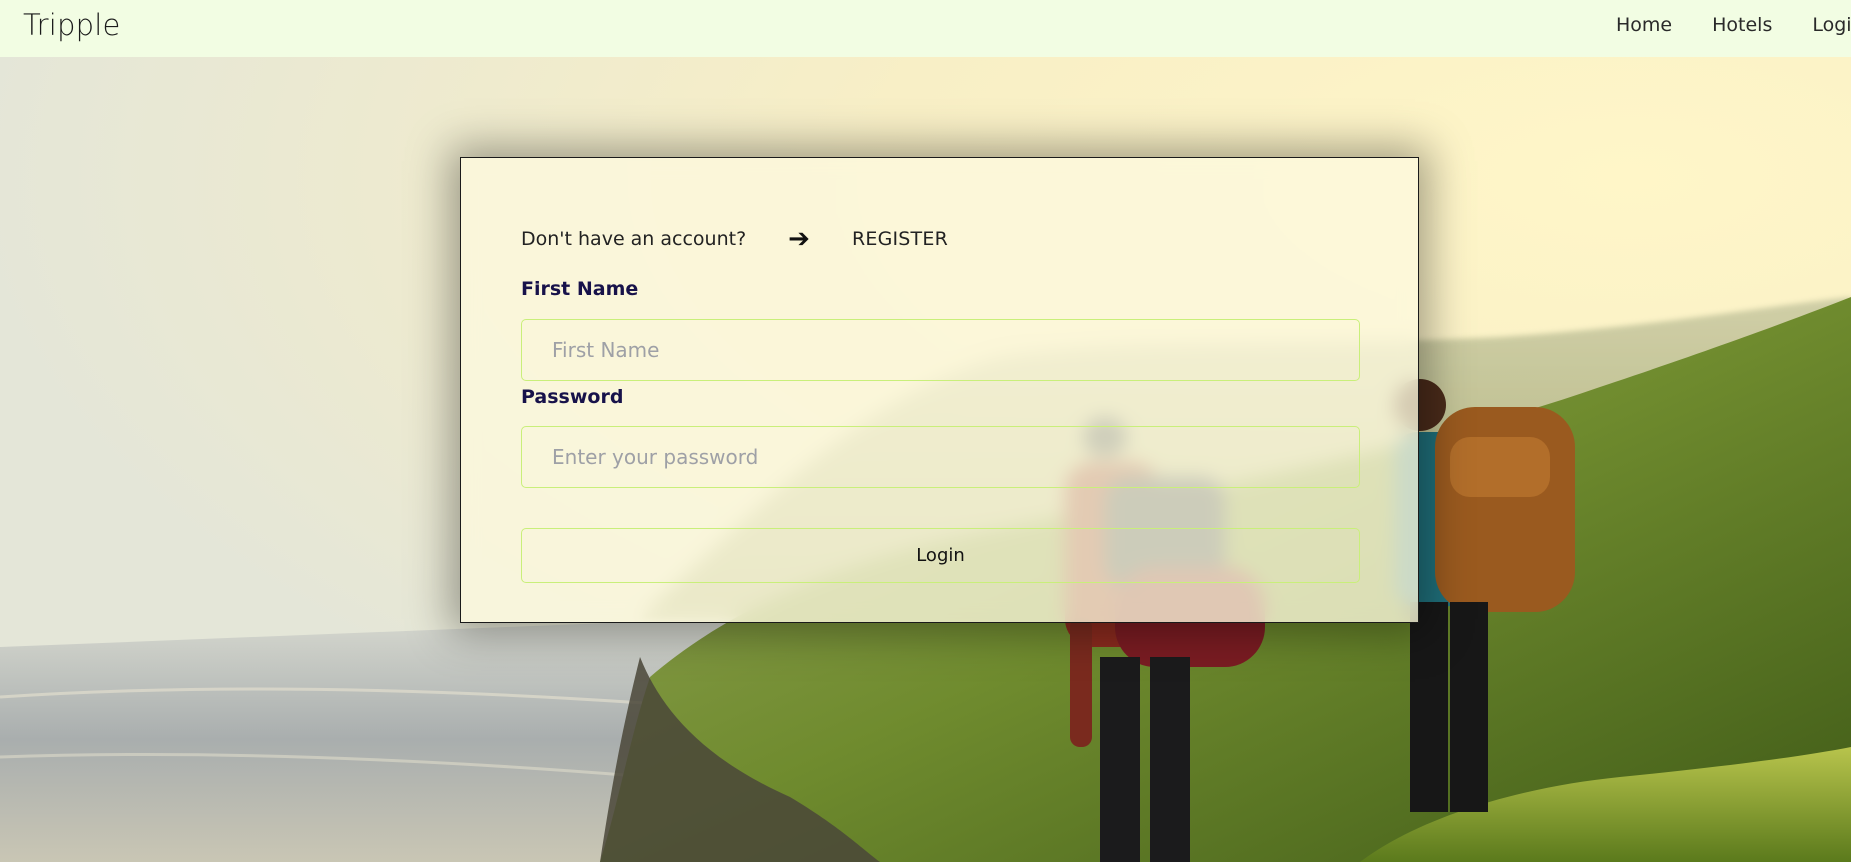 The image size is (1851, 862). I want to click on first-name-input, so click(940, 350).